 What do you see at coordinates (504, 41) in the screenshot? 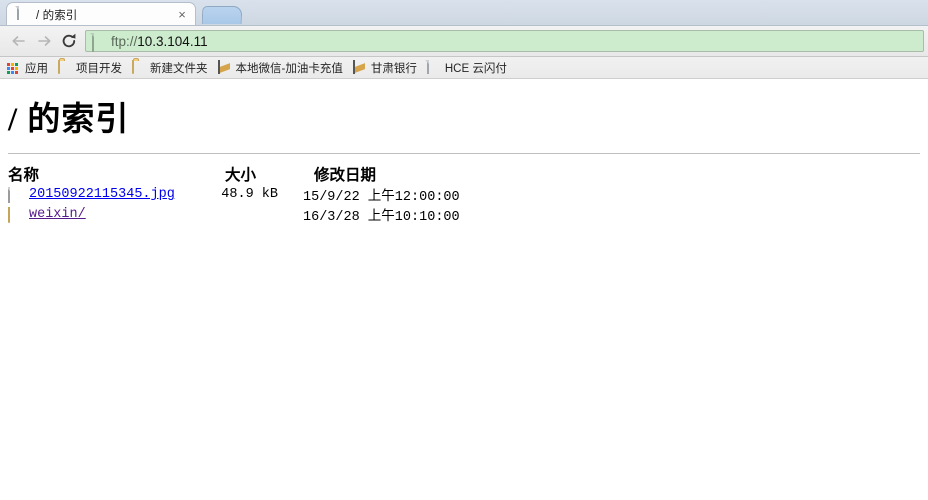
I see `address-bar: ftp://10.3.104.11` at bounding box center [504, 41].